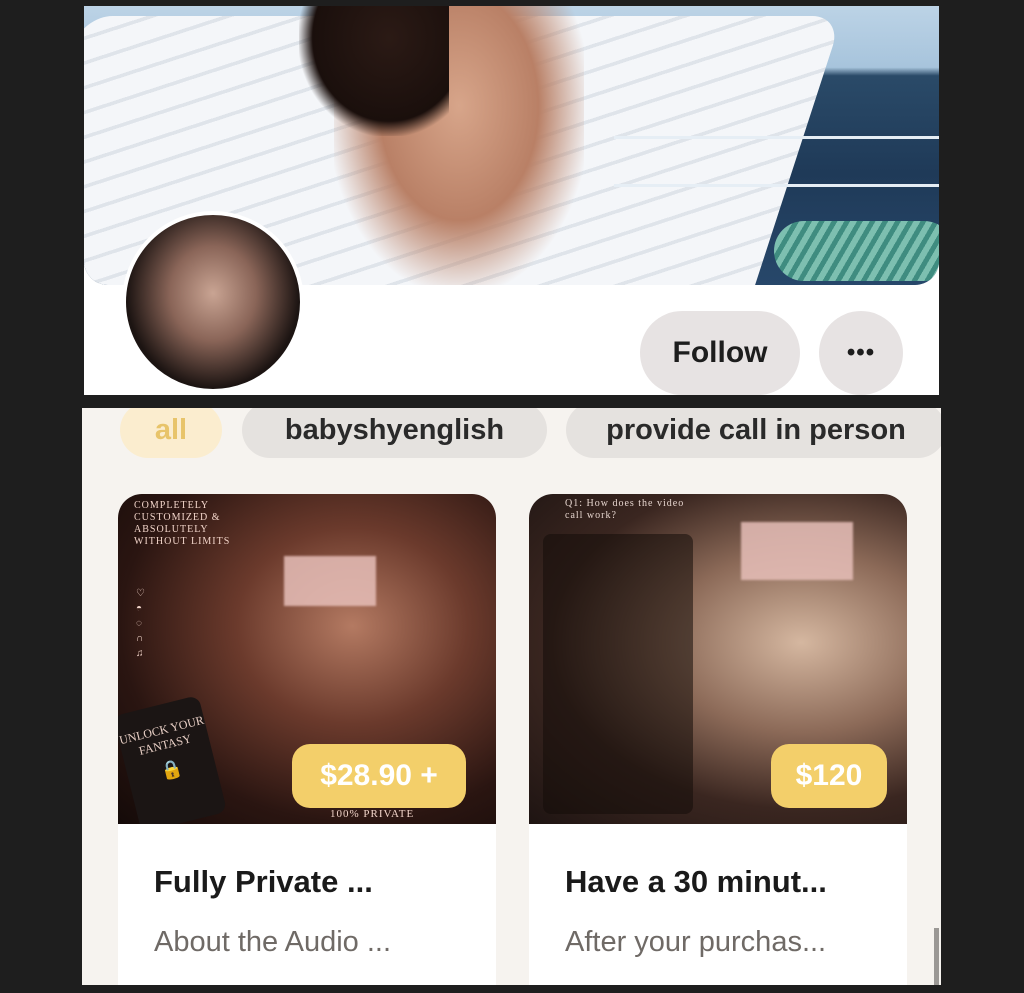 This screenshot has width=1024, height=993. What do you see at coordinates (394, 433) in the screenshot?
I see `tab-babyshyenglish: babyshyenglish` at bounding box center [394, 433].